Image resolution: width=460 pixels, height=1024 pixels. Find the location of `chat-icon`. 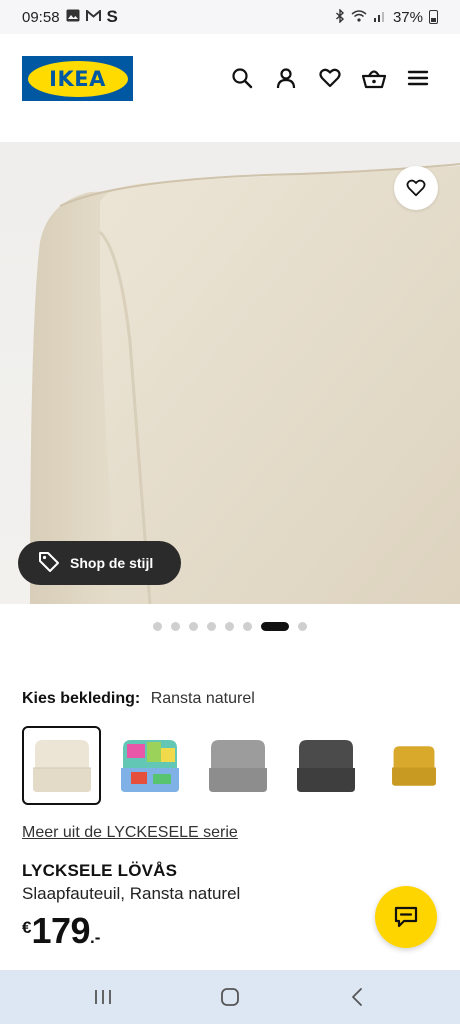

chat-icon is located at coordinates (406, 917).